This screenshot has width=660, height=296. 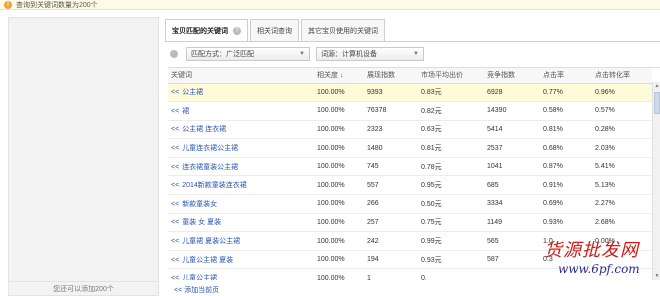 What do you see at coordinates (241, 111) in the screenshot?
I see `keyword-cell: << 裙` at bounding box center [241, 111].